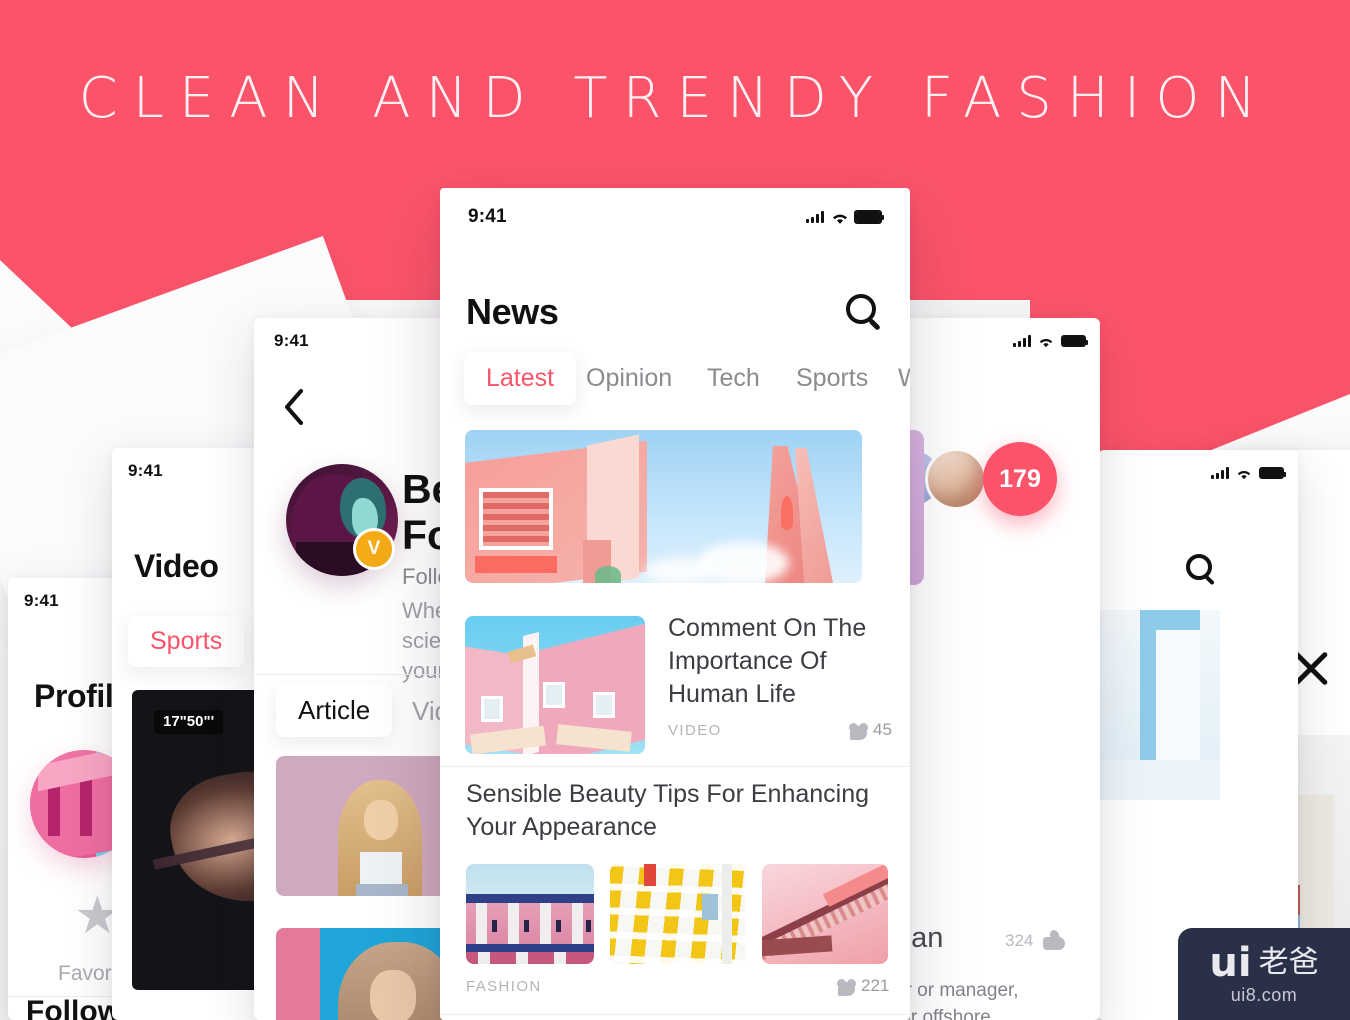 This screenshot has height=1020, width=1350. What do you see at coordinates (875, 985) in the screenshot?
I see `comment-count: 221` at bounding box center [875, 985].